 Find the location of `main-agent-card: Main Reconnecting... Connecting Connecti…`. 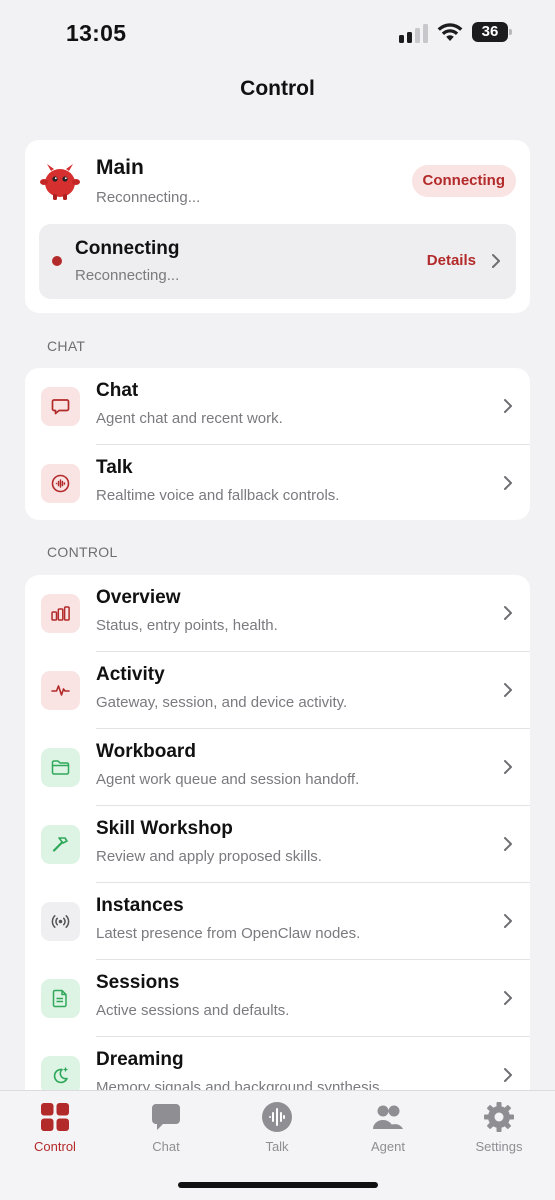

main-agent-card: Main Reconnecting... Connecting Connecti… is located at coordinates (277, 226).